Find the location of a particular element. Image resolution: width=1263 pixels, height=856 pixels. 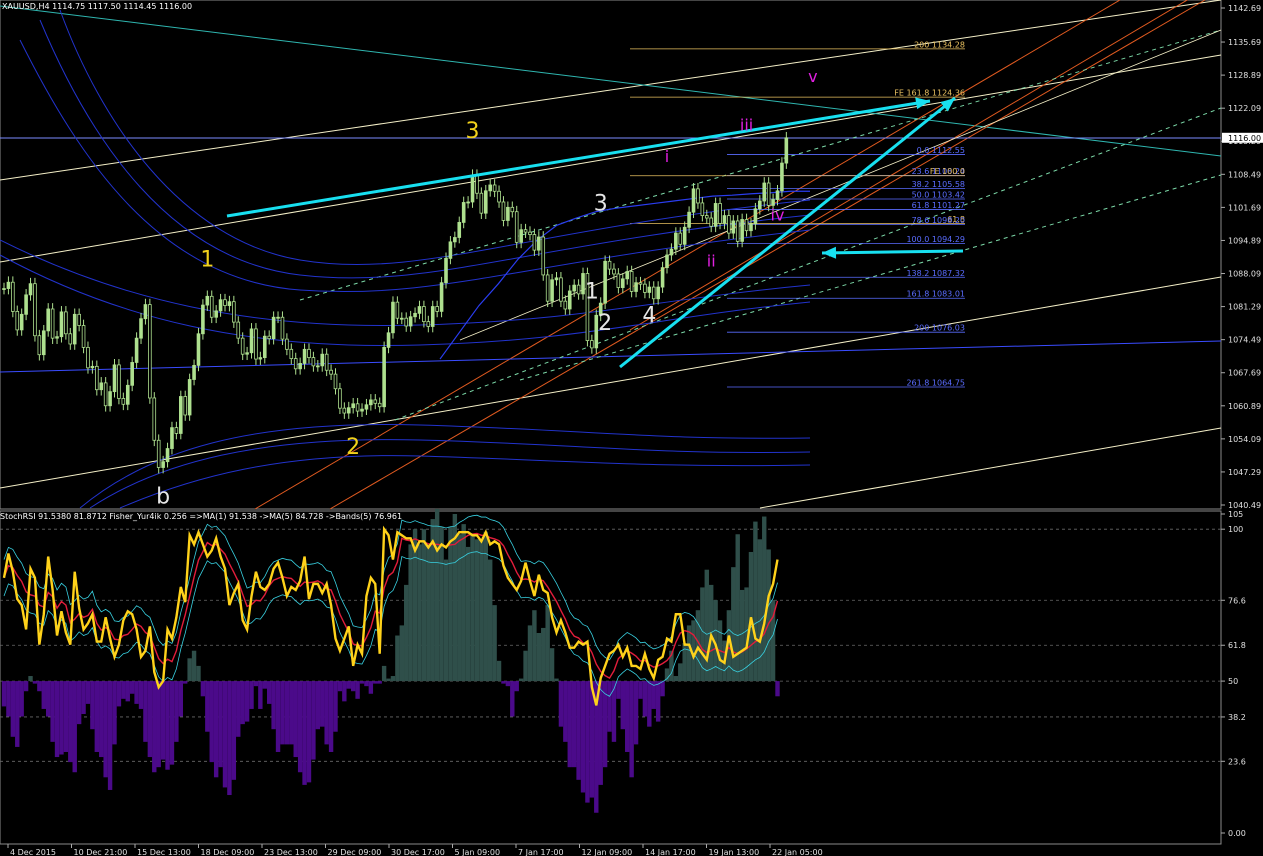

fibo-level-label: 138.2 1087.32 is located at coordinates (935, 273).